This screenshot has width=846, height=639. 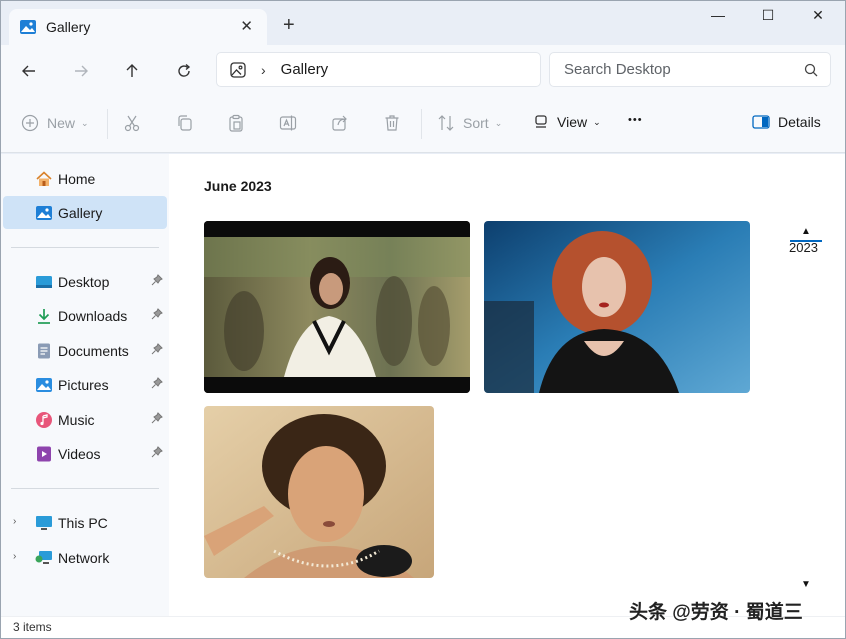 I want to click on sidebar-item-downloads: Downloads, so click(x=85, y=315).